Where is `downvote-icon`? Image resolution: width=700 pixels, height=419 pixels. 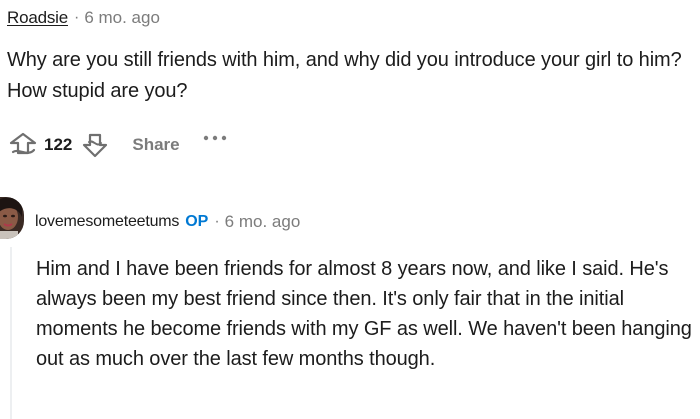 downvote-icon is located at coordinates (95, 145).